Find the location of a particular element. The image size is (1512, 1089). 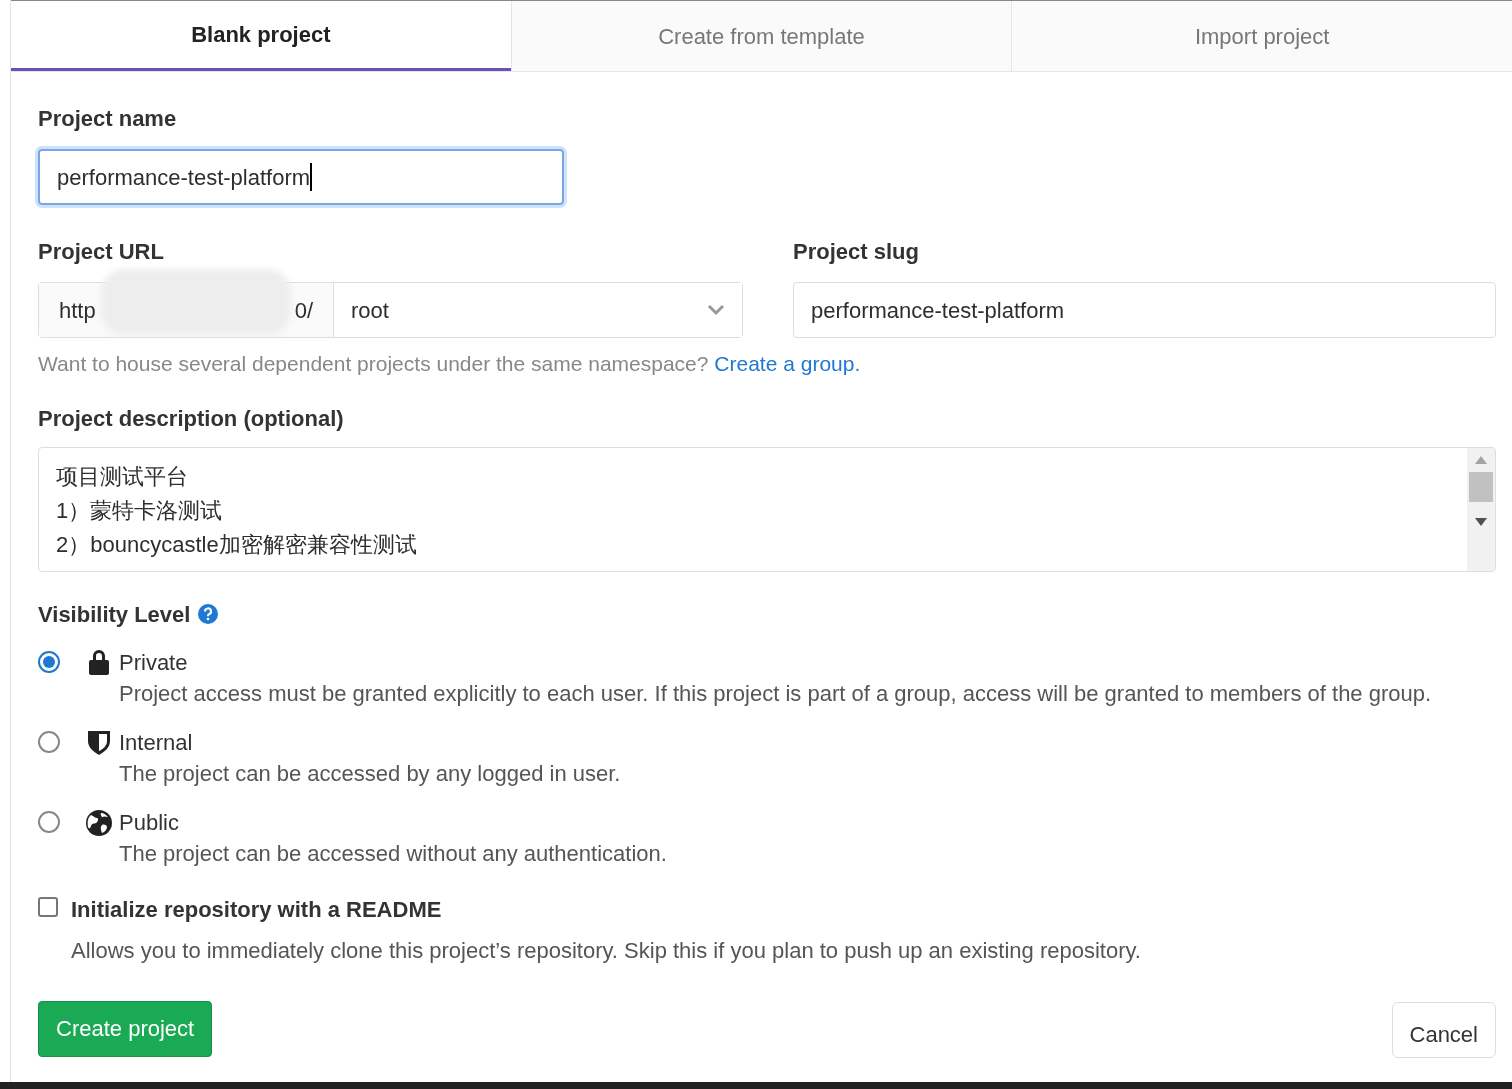

url-prefix-start: http is located at coordinates (77, 310).